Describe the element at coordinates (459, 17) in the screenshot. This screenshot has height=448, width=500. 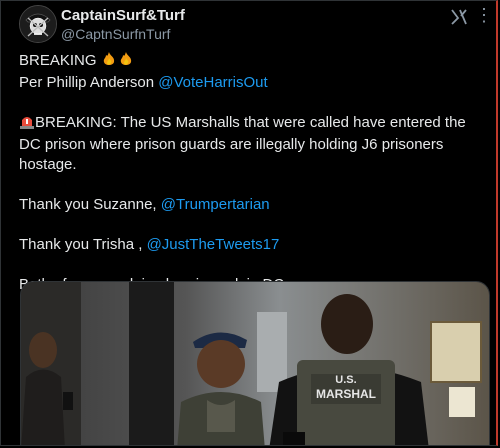
I see `x-logo-icon` at that location.